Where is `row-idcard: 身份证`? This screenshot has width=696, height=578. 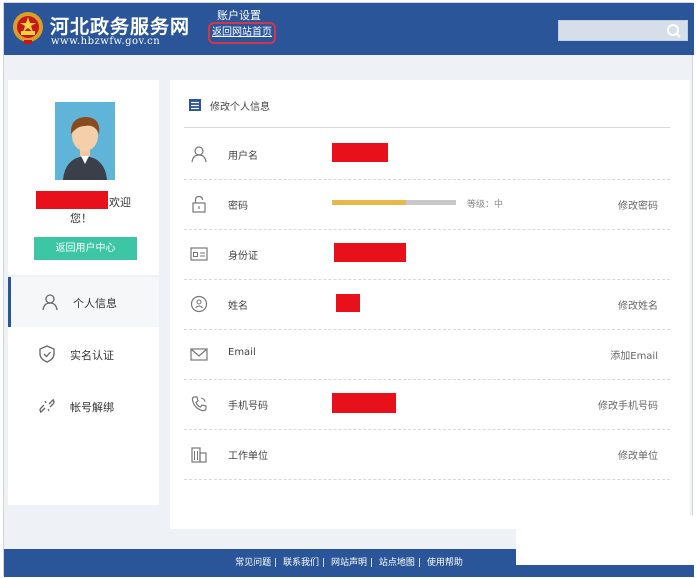 row-idcard: 身份证 is located at coordinates (427, 255).